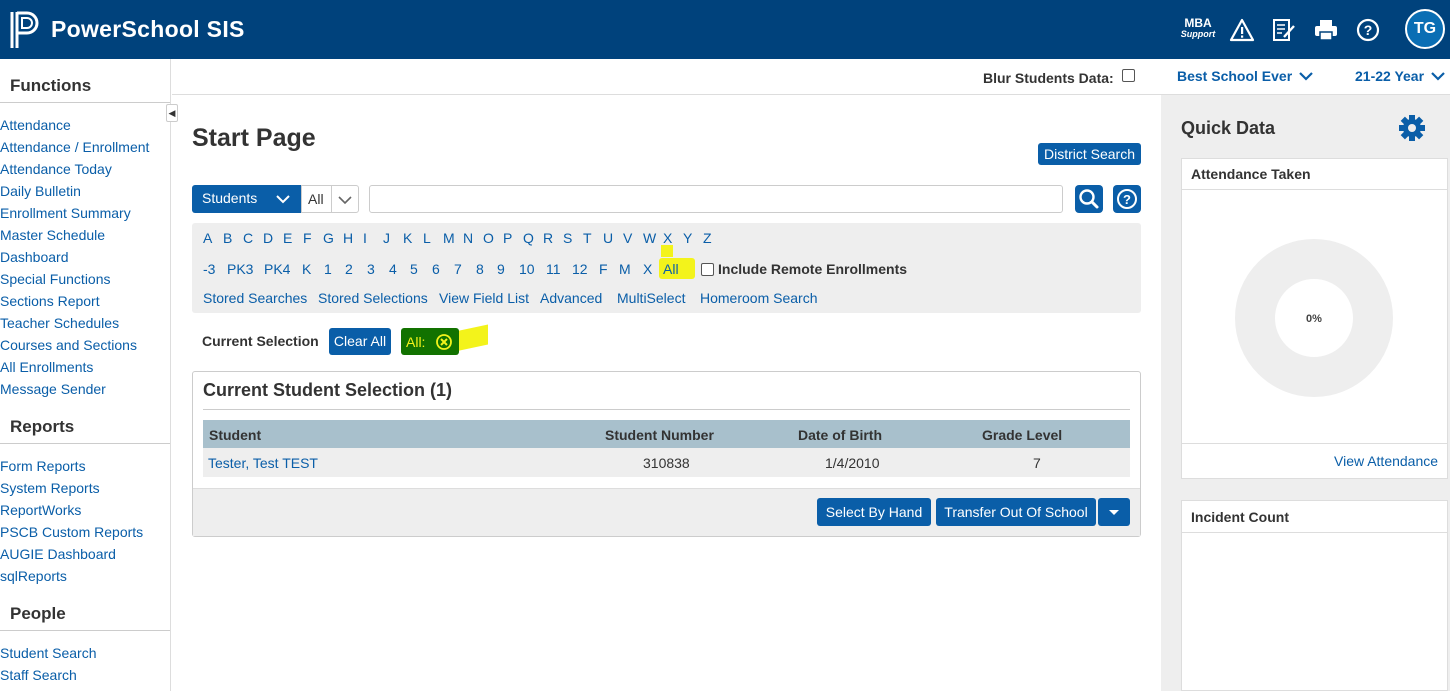 The height and width of the screenshot is (691, 1450). Describe the element at coordinates (34, 257) in the screenshot. I see `sidebar-item-dashboard: Dashboard` at that location.